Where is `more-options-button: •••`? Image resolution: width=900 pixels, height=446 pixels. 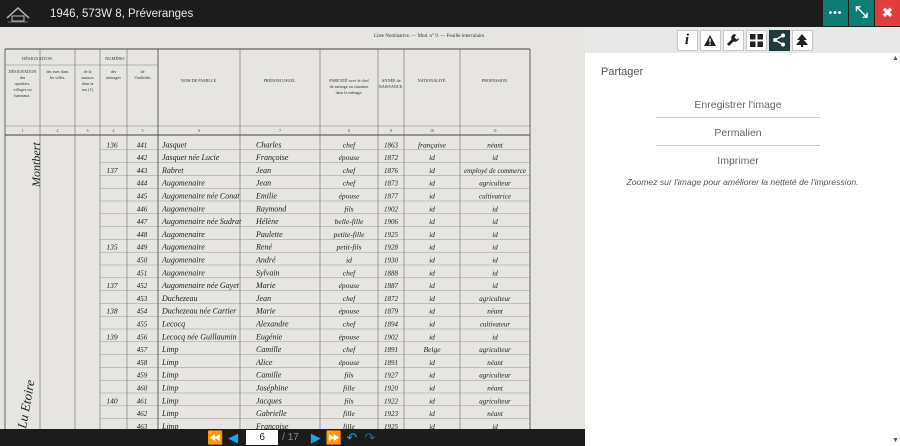 more-options-button: ••• is located at coordinates (835, 13).